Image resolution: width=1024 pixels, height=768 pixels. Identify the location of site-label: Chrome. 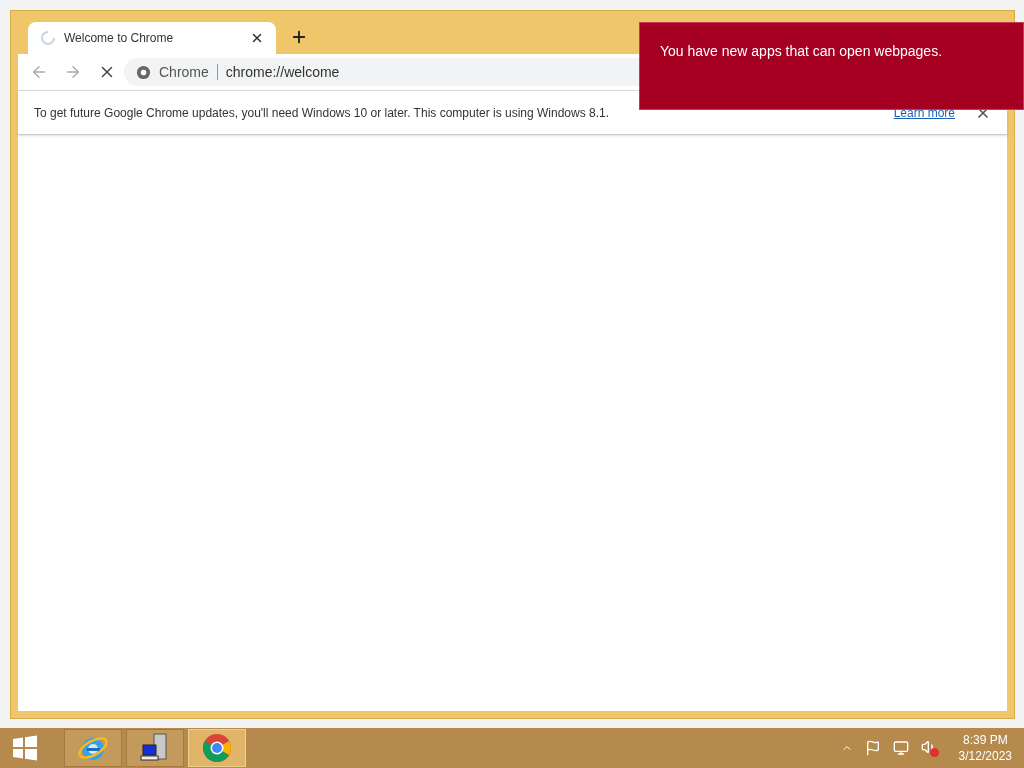
(184, 72).